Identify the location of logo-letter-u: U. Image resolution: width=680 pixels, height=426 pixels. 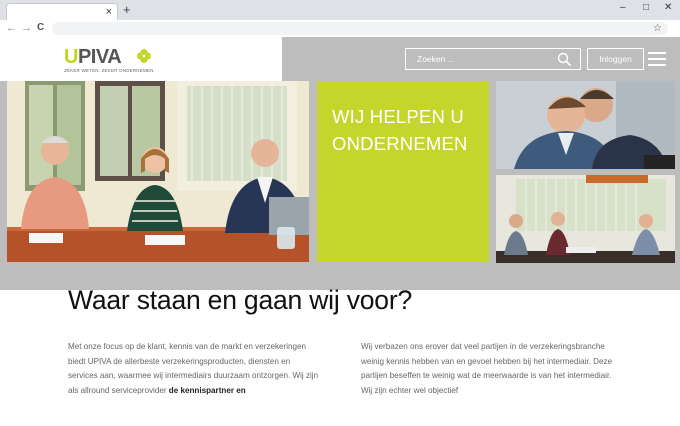
(71, 57).